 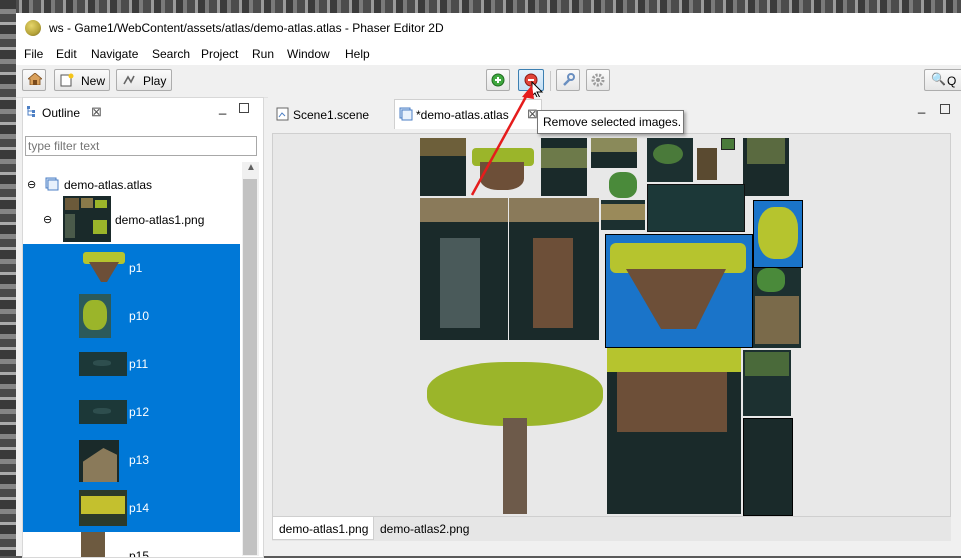 I want to click on atlas-root-label: demo-atlas.atlas, so click(x=108, y=185).